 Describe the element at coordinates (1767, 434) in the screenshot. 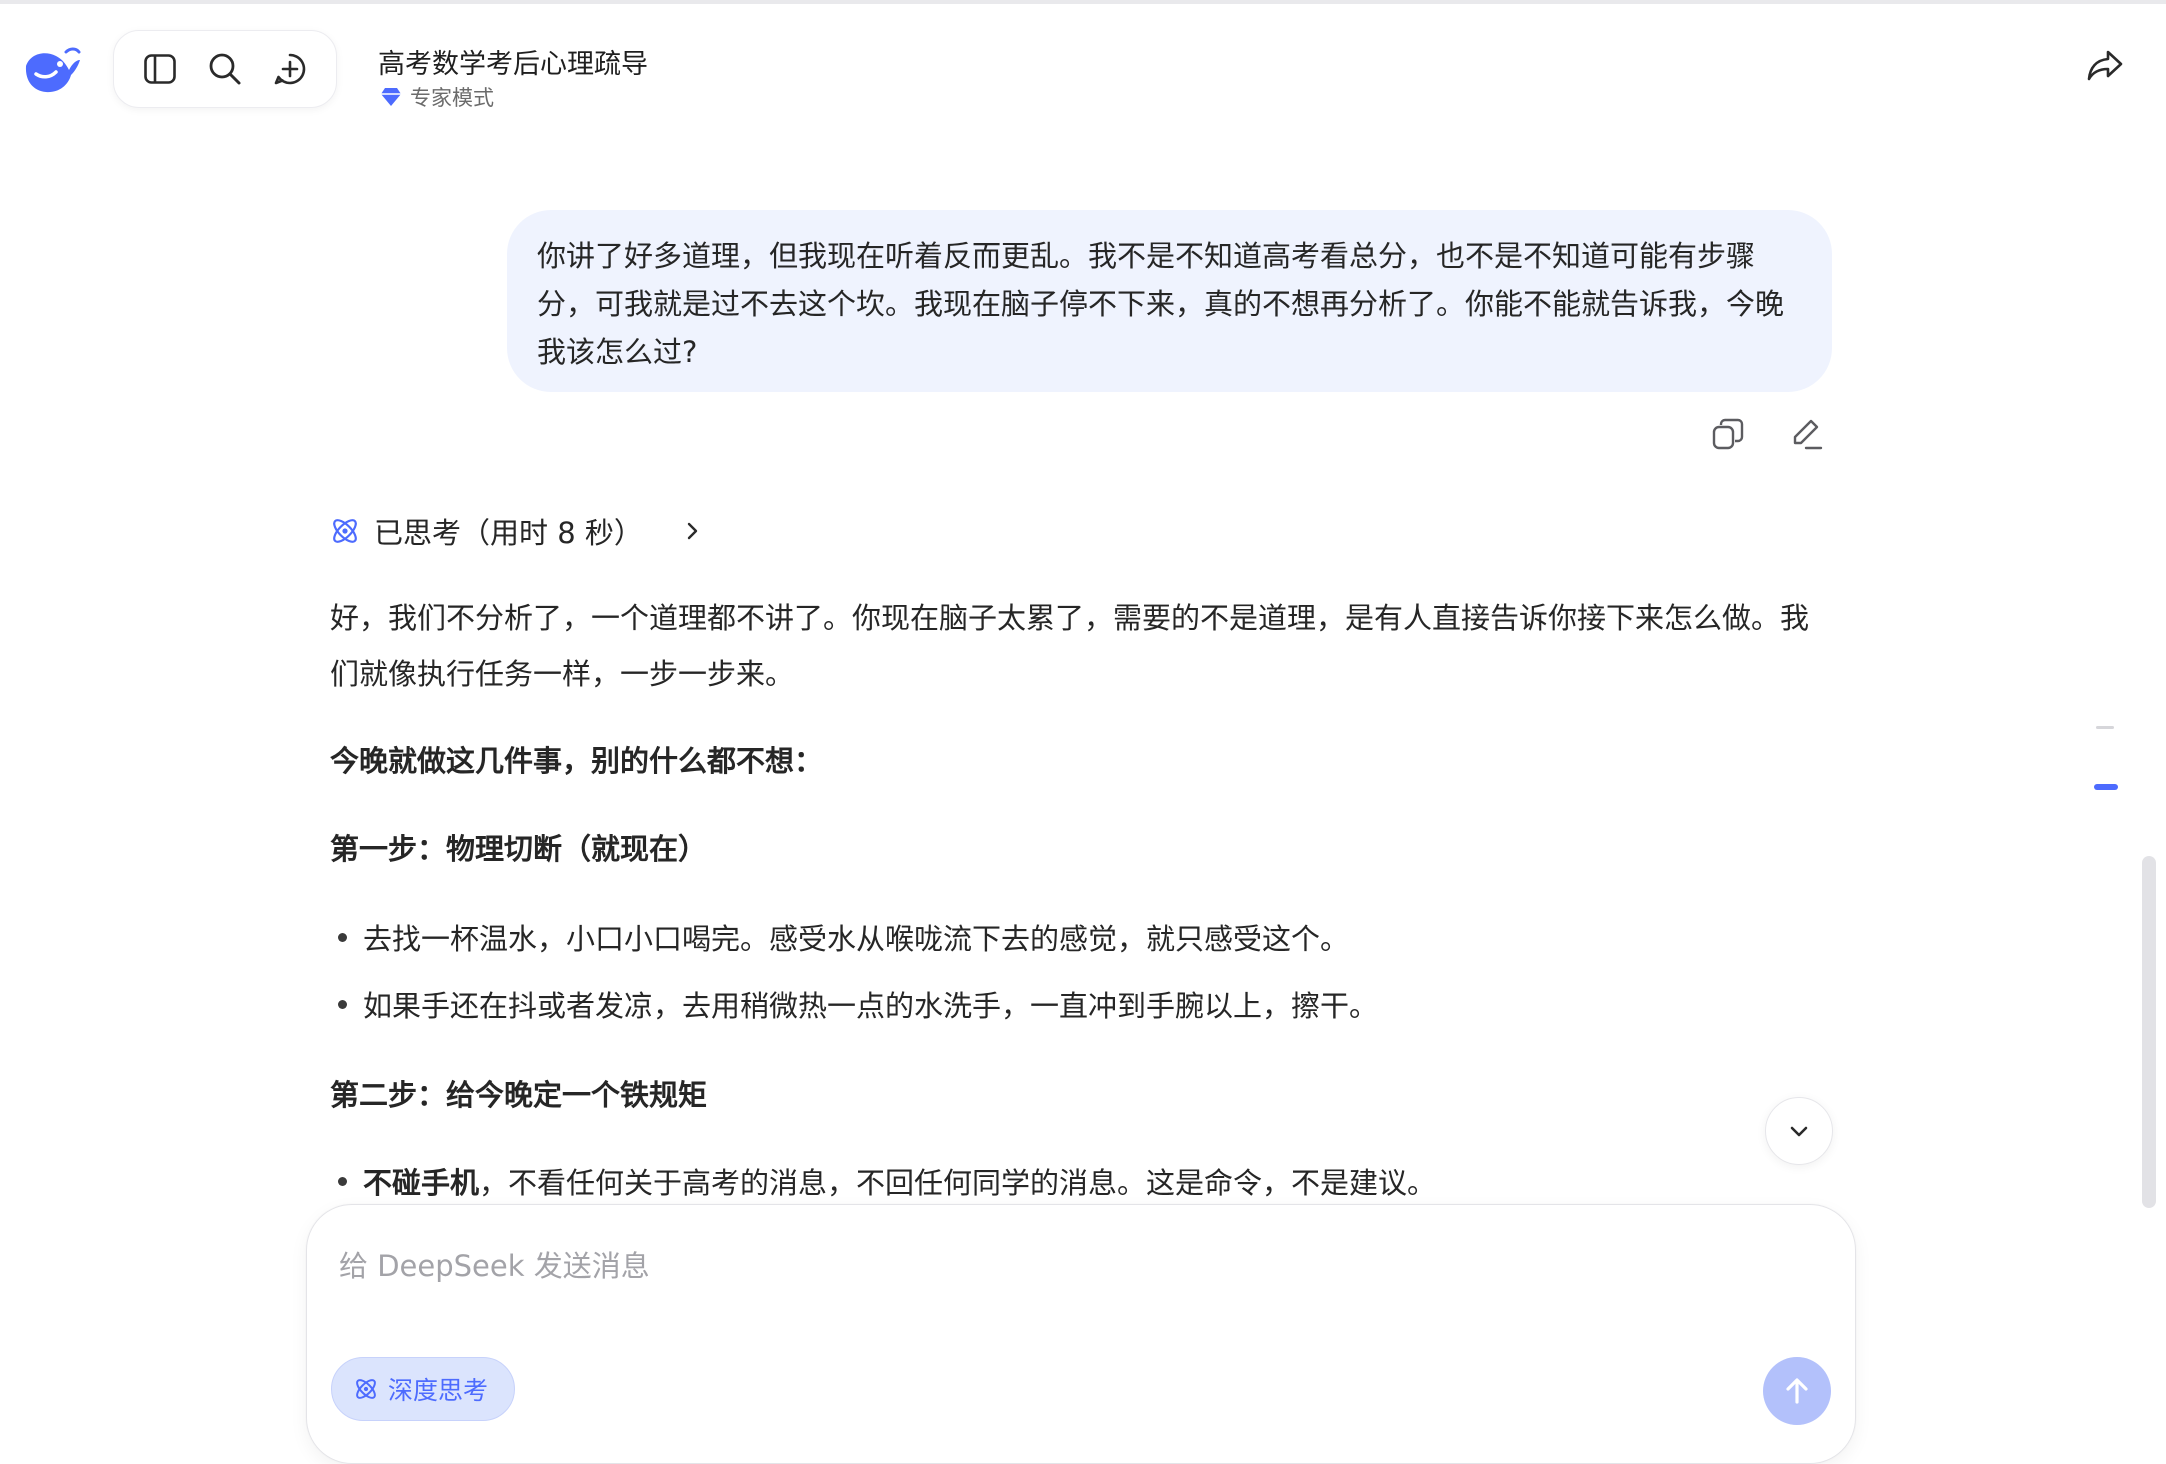

I see `user-message-actions` at that location.